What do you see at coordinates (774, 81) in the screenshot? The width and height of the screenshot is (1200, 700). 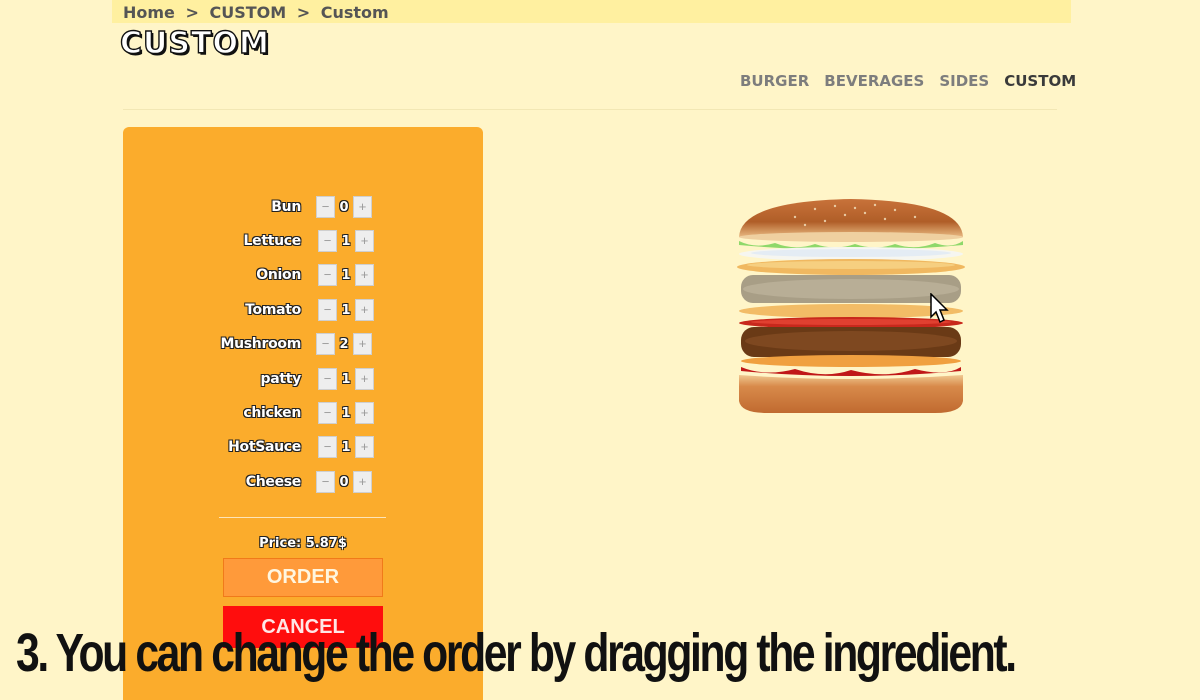 I see `nav-burger: BURGER` at bounding box center [774, 81].